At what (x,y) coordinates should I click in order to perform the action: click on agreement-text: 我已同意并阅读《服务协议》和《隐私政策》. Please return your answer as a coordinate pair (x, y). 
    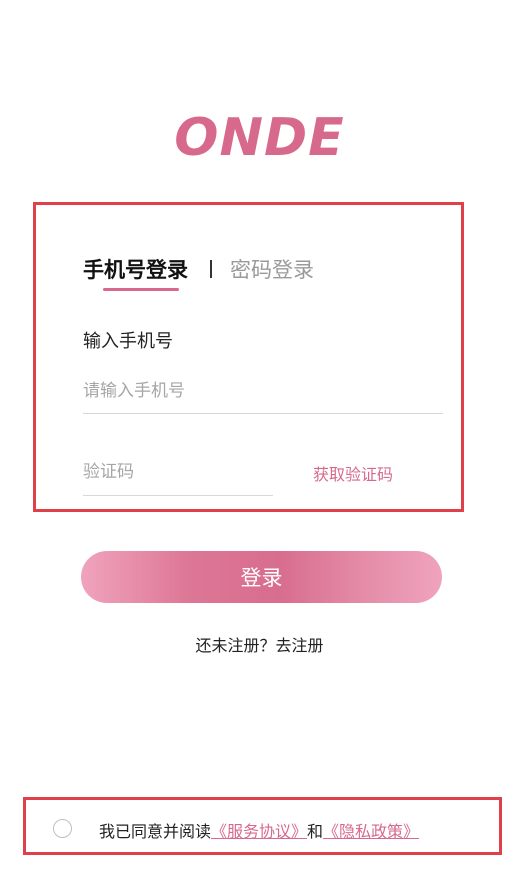
    Looking at the image, I should click on (259, 830).